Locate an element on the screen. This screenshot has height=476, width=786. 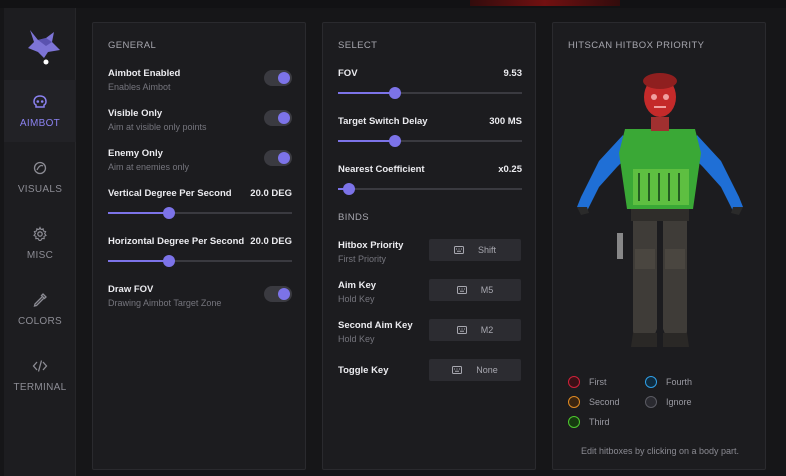
sidebar-item-visuals: VISUALS is located at coordinates (40, 177).